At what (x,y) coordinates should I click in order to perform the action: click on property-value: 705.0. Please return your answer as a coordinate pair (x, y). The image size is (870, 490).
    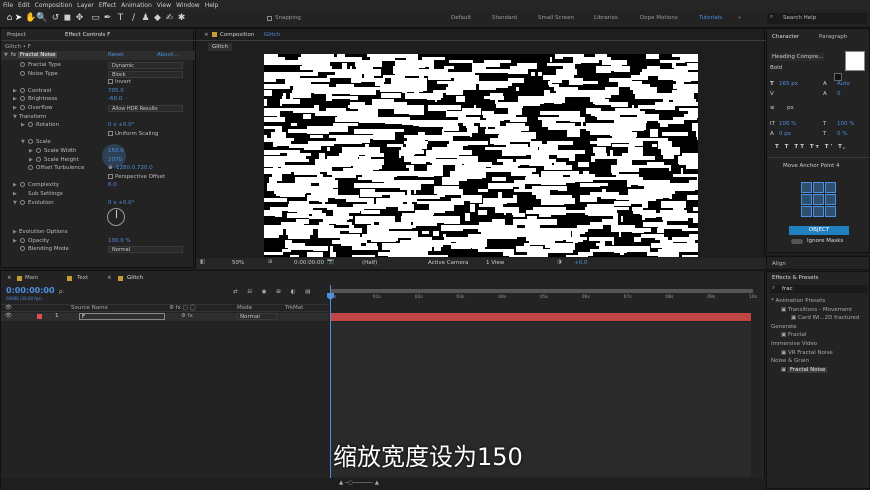
    Looking at the image, I should click on (116, 91).